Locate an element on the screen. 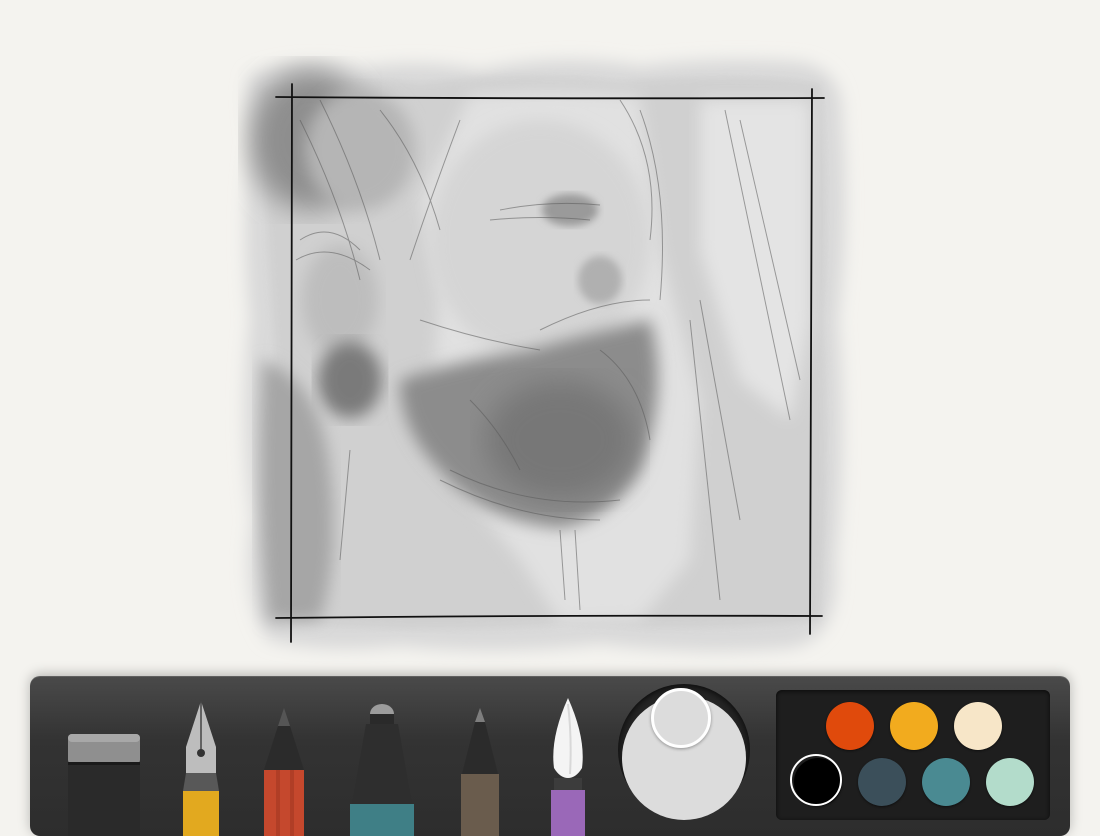  eraser-icon is located at coordinates (104, 785).